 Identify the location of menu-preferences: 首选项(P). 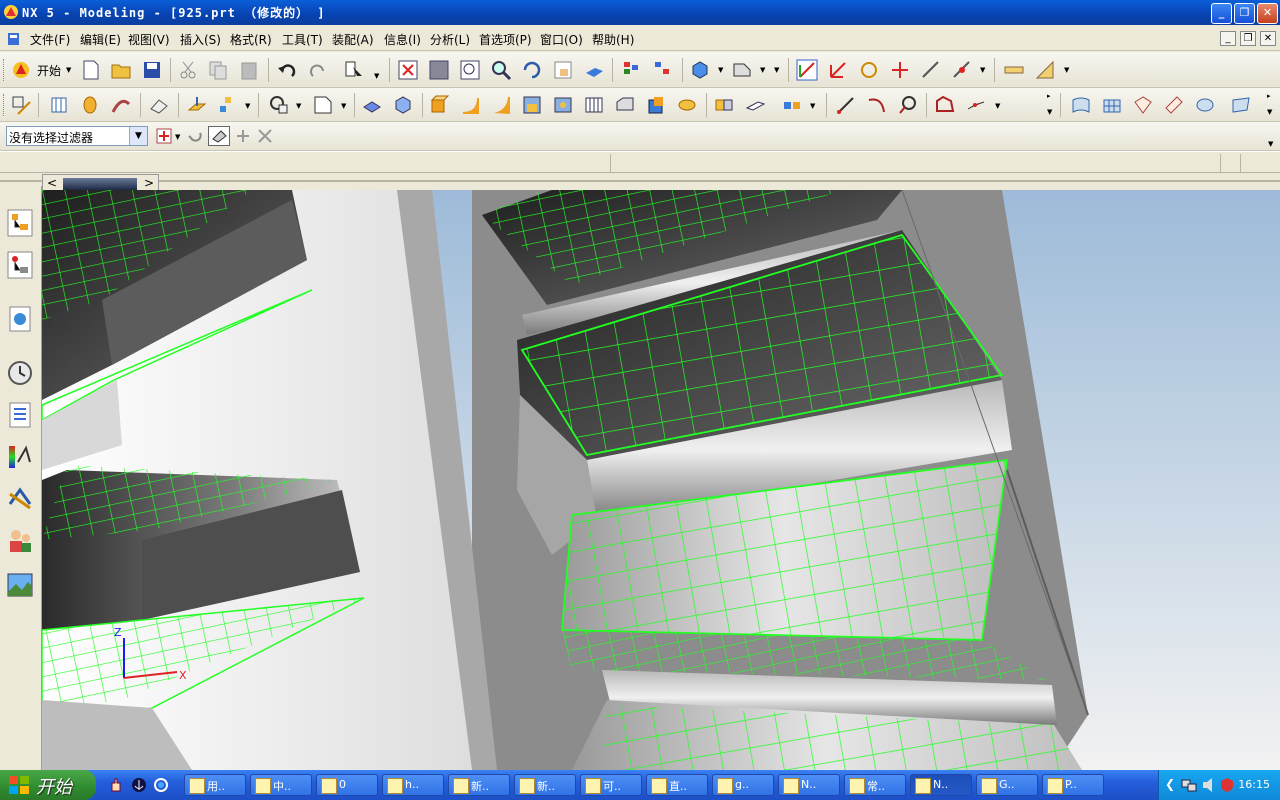
(505, 39).